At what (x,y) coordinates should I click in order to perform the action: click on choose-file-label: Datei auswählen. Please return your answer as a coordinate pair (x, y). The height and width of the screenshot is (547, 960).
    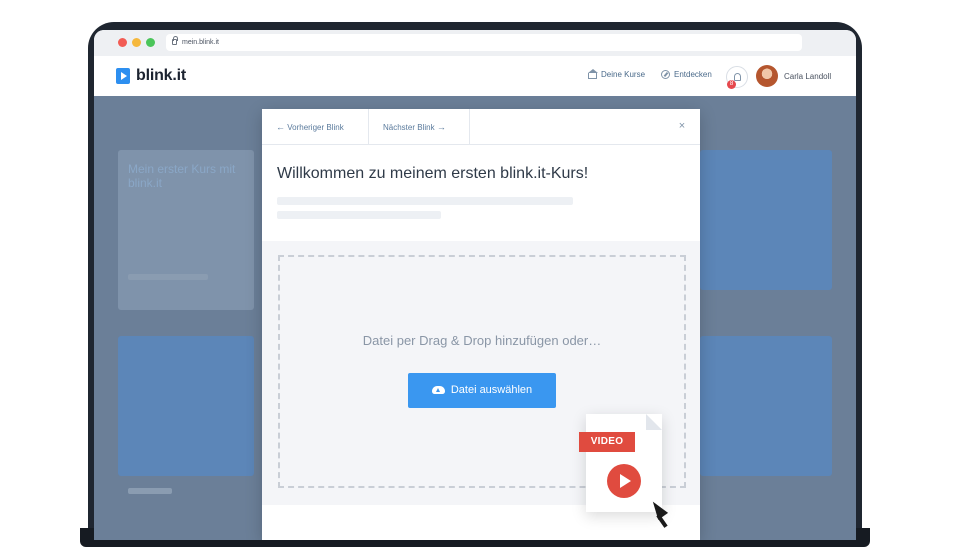
    Looking at the image, I should click on (491, 390).